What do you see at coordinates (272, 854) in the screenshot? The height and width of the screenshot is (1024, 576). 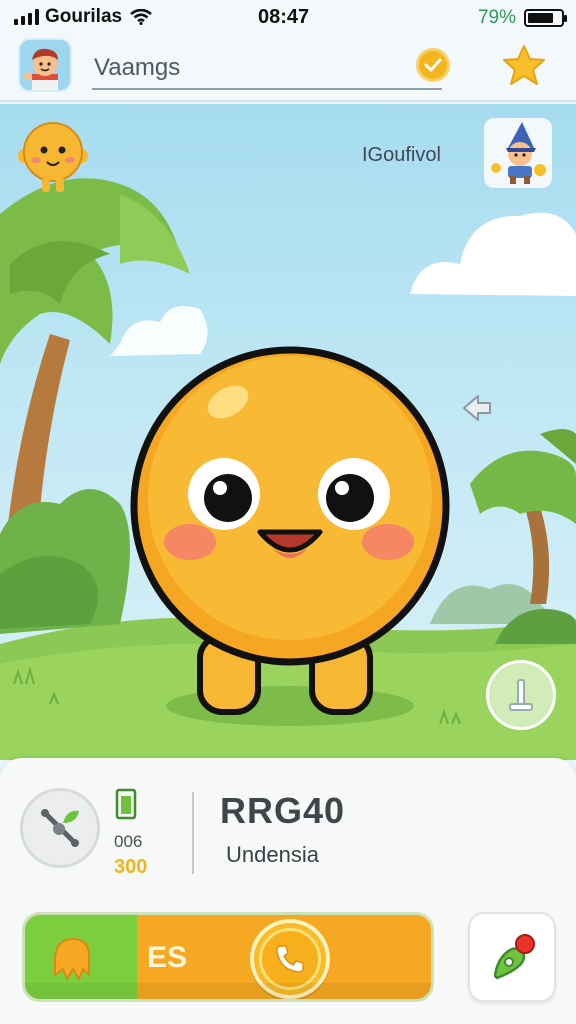 I see `item-subtitle: Undensia` at bounding box center [272, 854].